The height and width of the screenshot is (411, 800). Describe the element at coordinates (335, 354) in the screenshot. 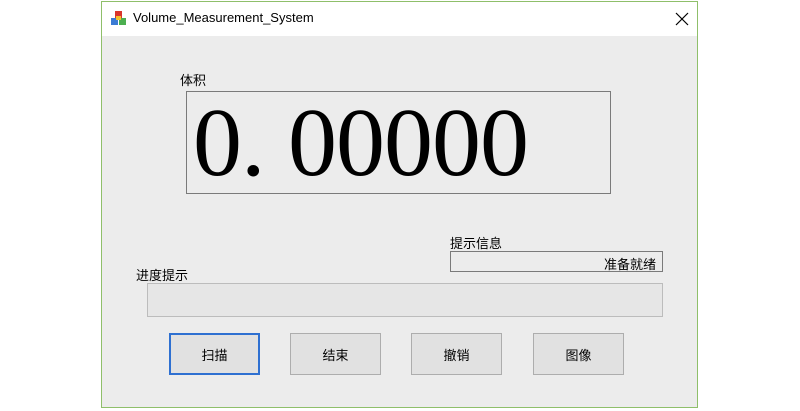

I see `end-button: 结束` at that location.